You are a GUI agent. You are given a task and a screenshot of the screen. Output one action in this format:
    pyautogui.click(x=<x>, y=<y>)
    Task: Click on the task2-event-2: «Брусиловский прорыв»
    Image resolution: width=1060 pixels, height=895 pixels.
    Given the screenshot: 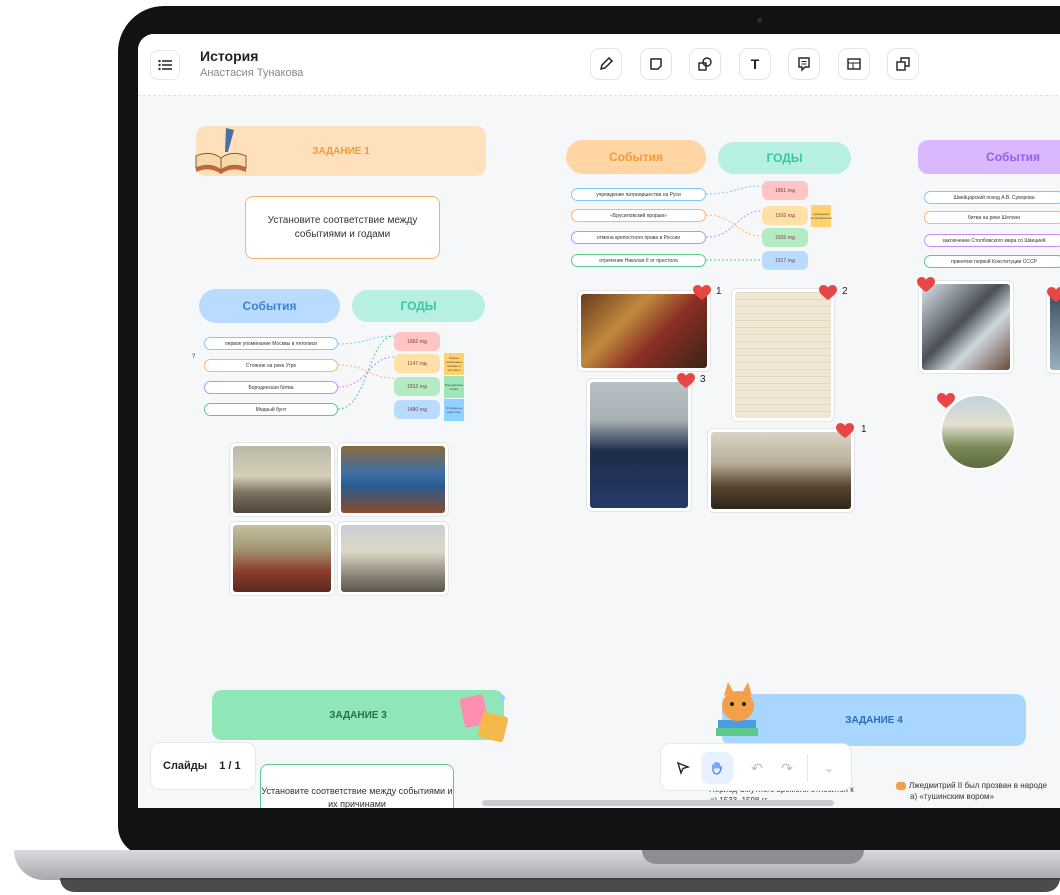 What is the action you would take?
    pyautogui.click(x=638, y=215)
    